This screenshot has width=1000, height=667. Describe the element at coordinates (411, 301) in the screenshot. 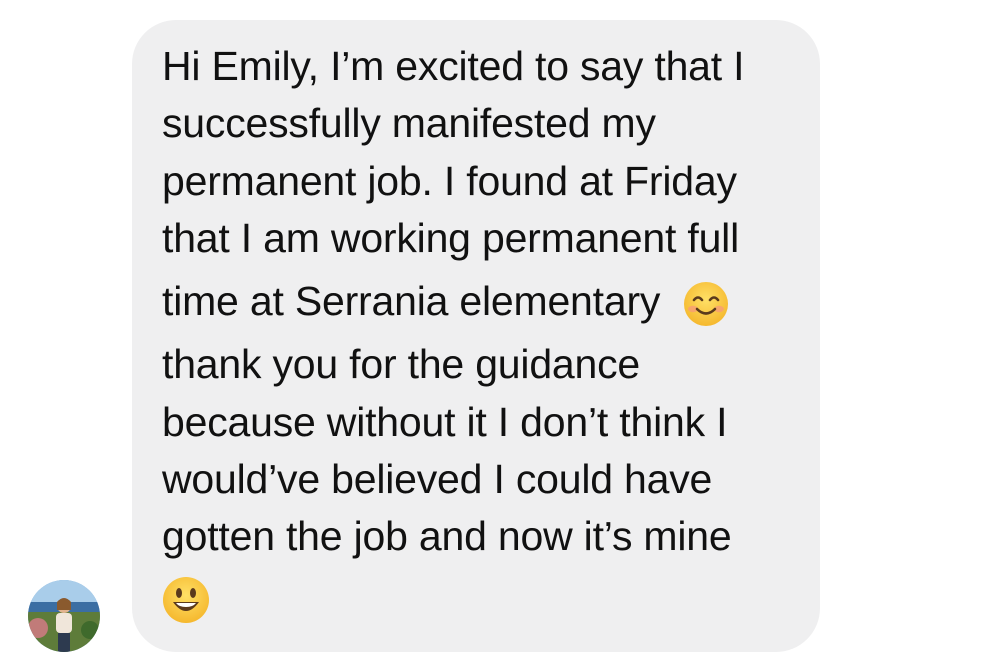

I see `message-line-5: time at Serrania elementary` at that location.